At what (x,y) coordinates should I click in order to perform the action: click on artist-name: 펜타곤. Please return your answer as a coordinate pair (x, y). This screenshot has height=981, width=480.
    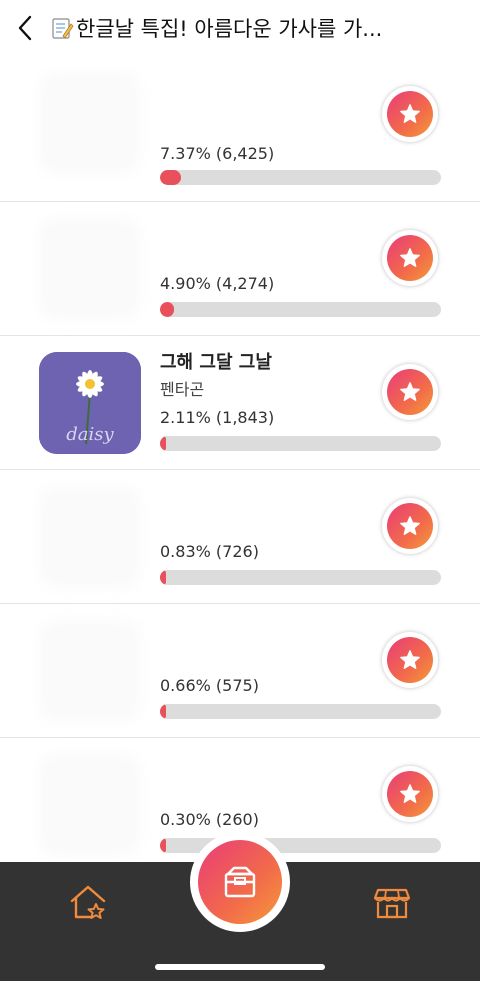
    Looking at the image, I should click on (182, 389).